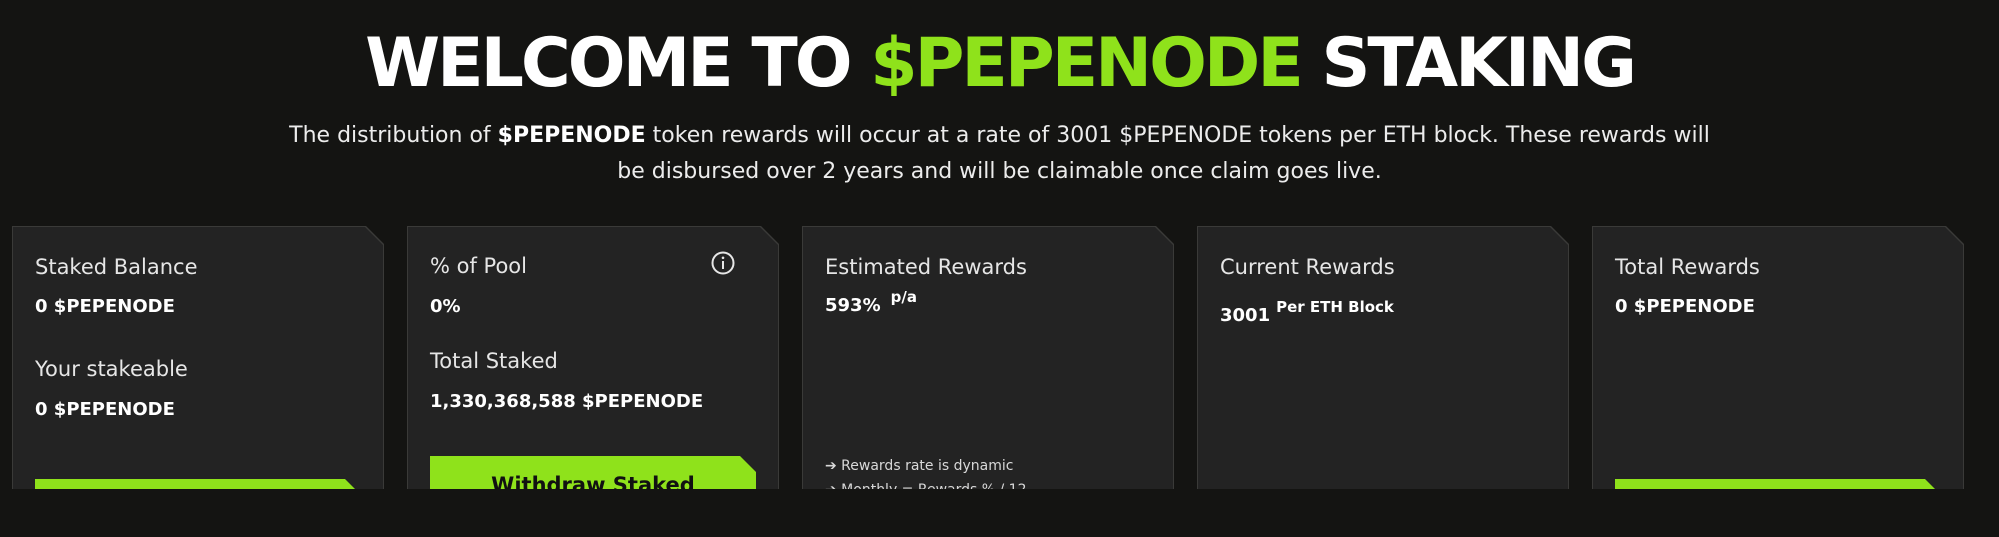 This screenshot has width=1999, height=537. I want to click on info-icon, so click(723, 263).